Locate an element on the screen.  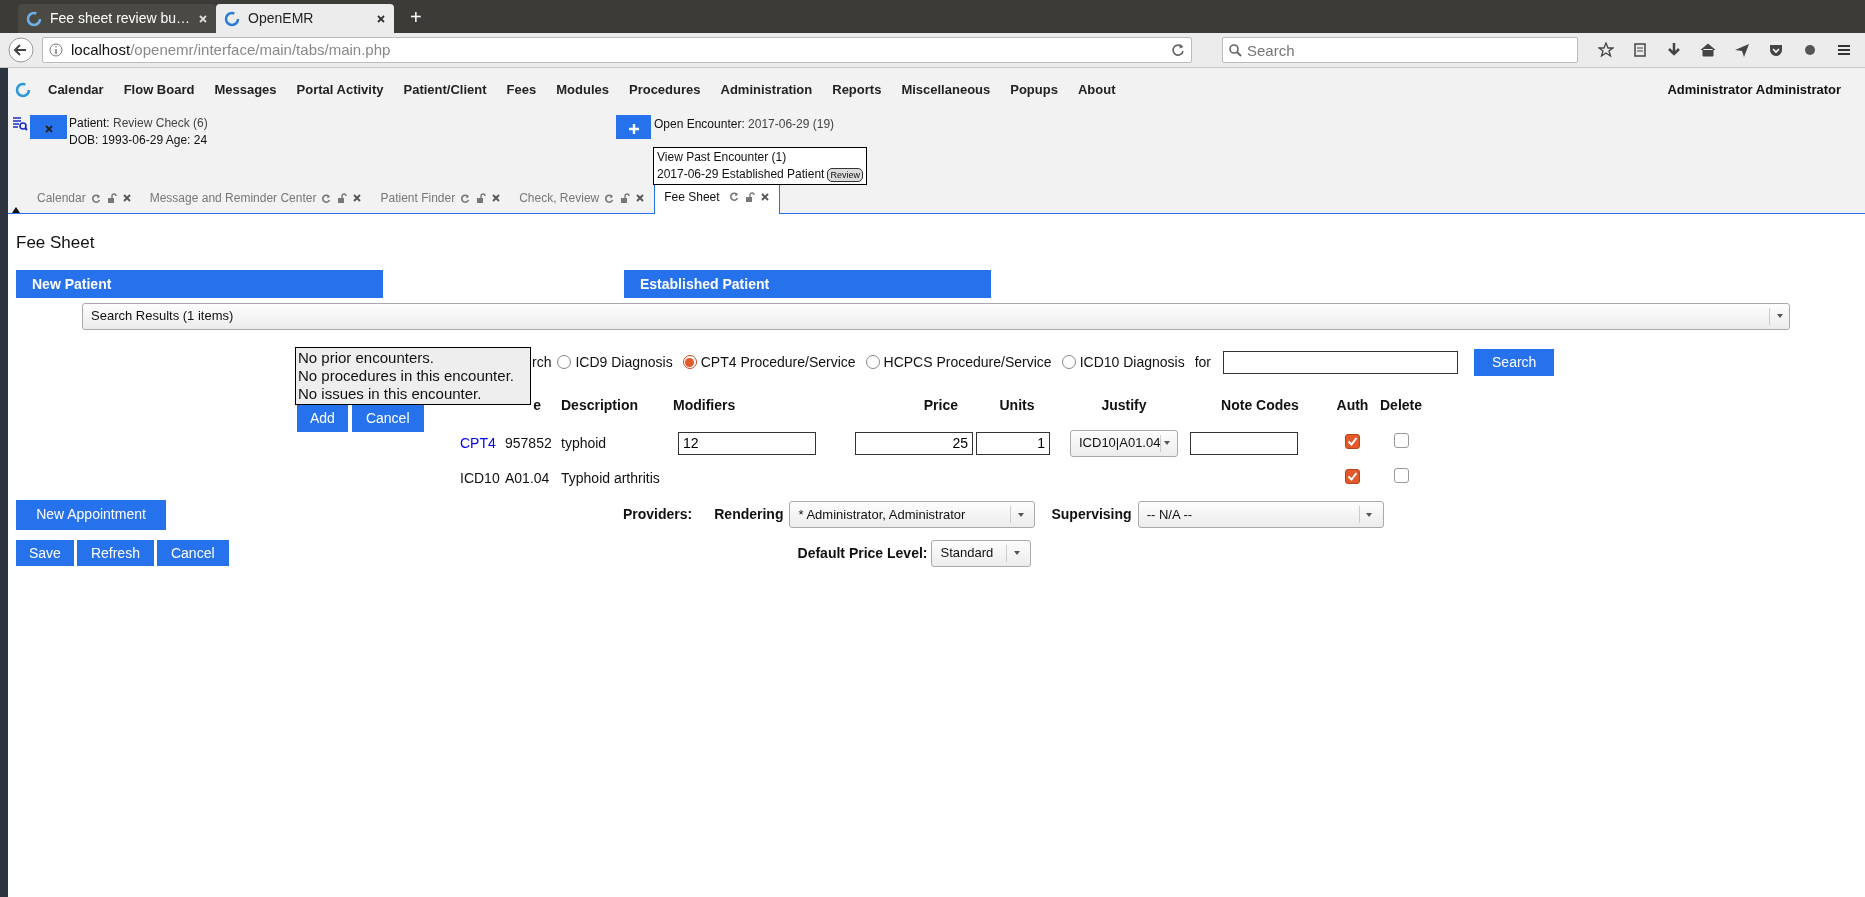
reload-icon is located at coordinates (1178, 50).